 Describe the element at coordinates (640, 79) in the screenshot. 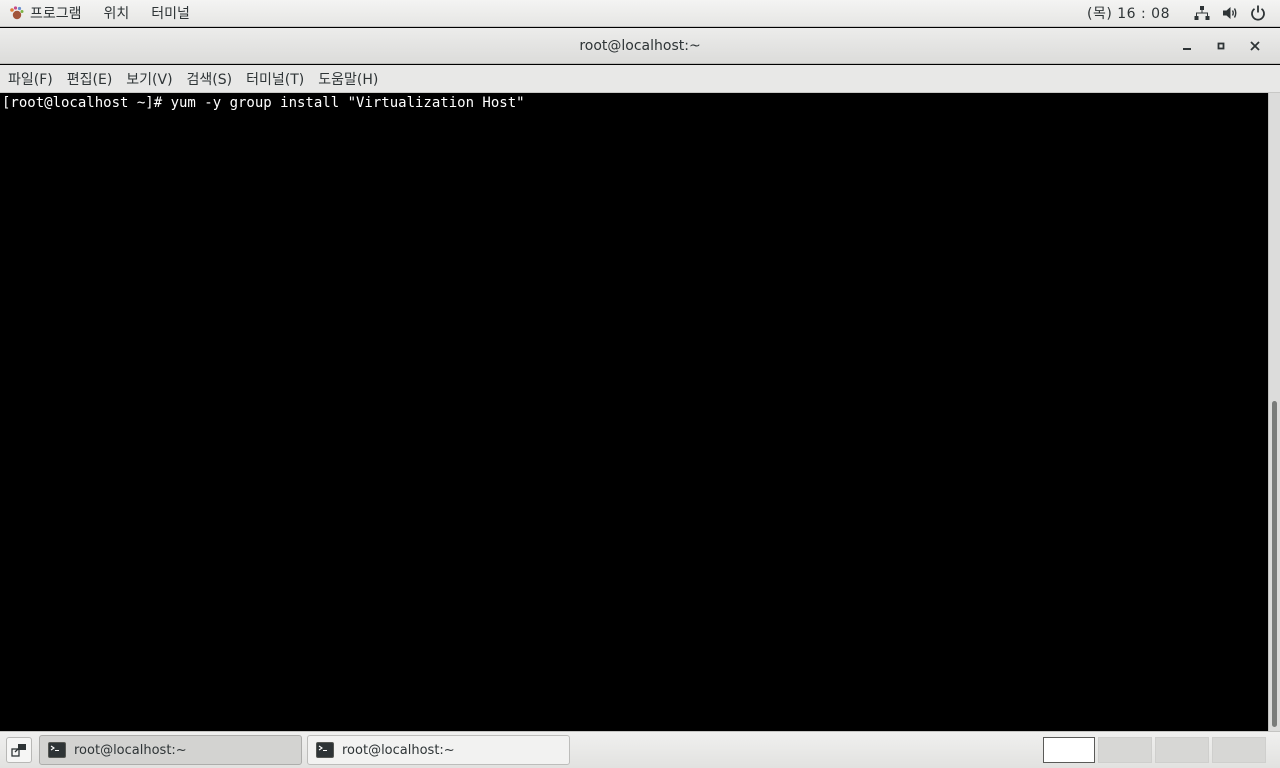

I see `terminal-menubar: 파일(F) 편집(E) 보기(V) 검색(S) 터미널(T) 도움말(H)` at that location.